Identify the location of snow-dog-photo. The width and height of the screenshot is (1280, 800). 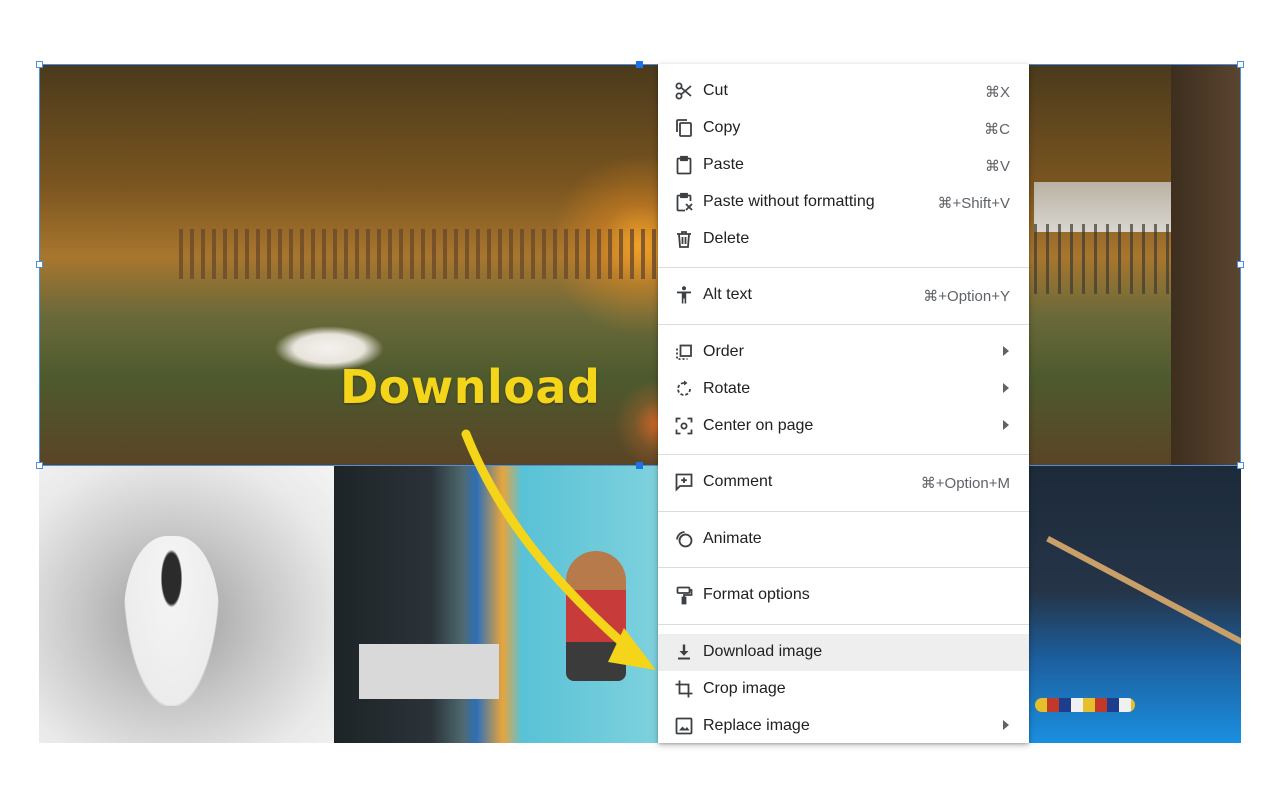
(186, 604).